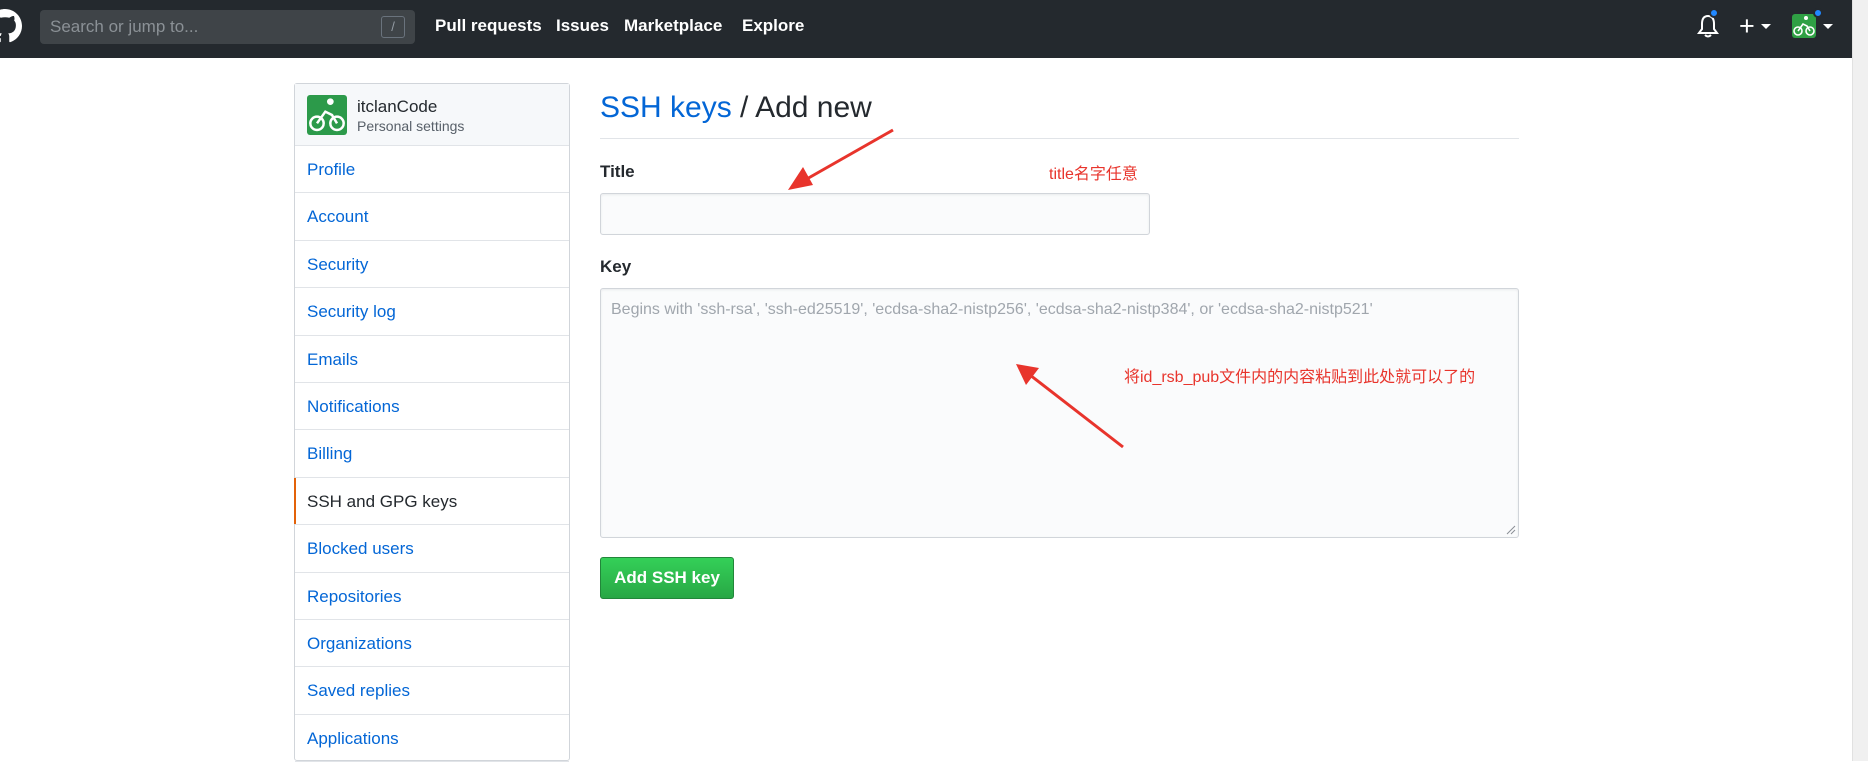 The image size is (1868, 762). Describe the element at coordinates (1510, 529) in the screenshot. I see `resize-grip-icon` at that location.